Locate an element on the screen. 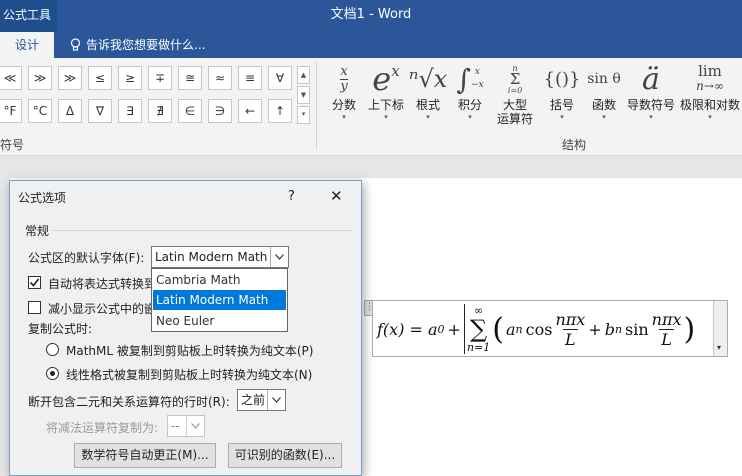  close-button: ✕ is located at coordinates (336, 196).